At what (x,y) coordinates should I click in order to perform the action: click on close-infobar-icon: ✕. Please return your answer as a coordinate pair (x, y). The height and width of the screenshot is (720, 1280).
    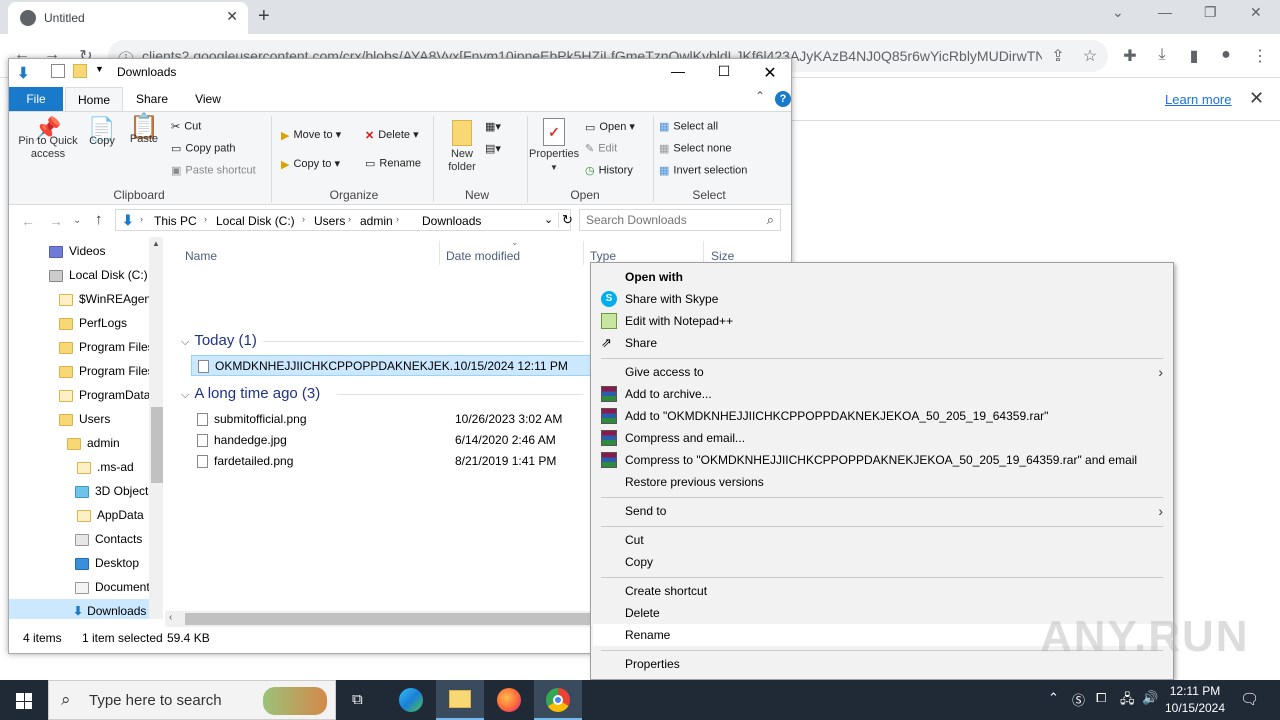
    Looking at the image, I should click on (1256, 98).